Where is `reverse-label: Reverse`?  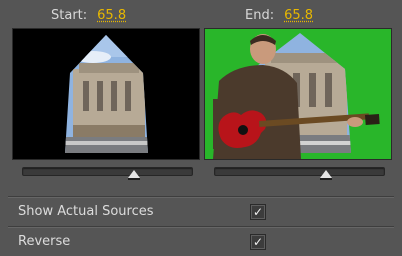 reverse-label: Reverse is located at coordinates (44, 241).